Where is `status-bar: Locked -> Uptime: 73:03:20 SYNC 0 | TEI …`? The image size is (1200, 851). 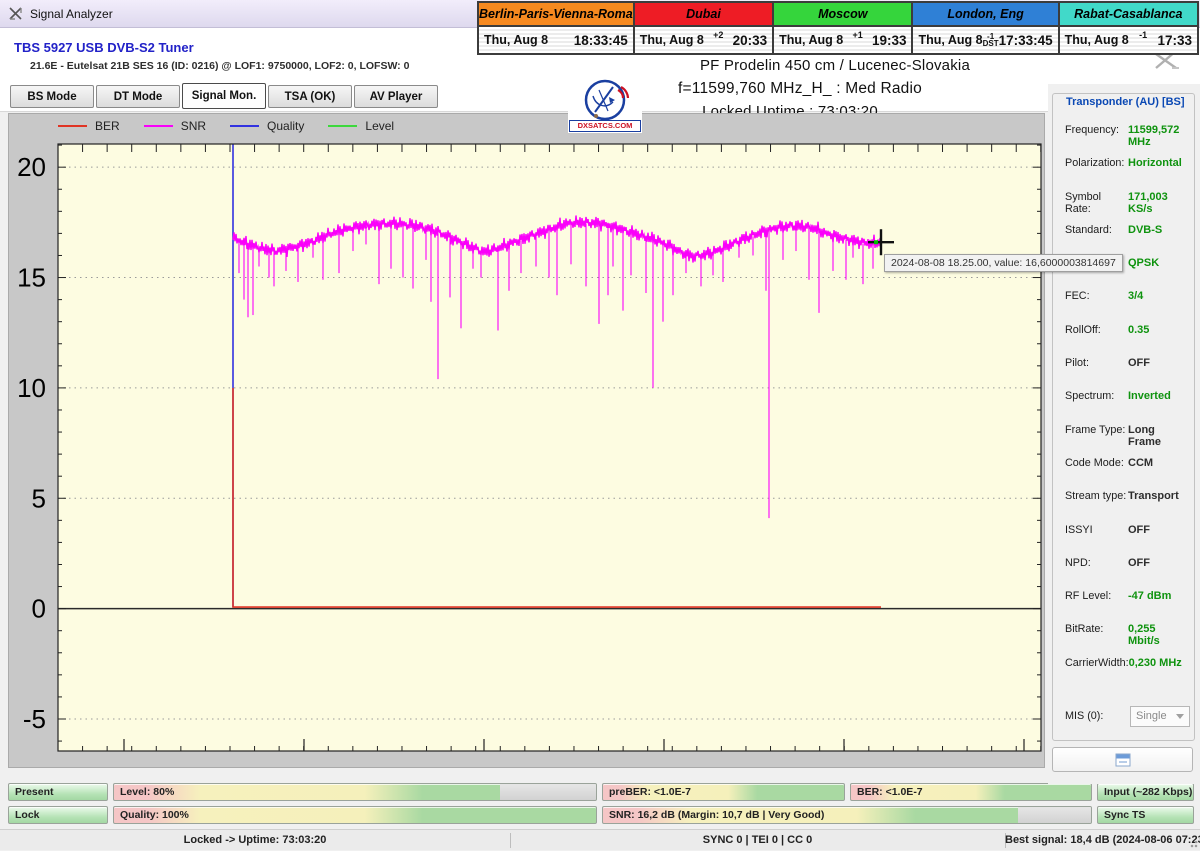 status-bar: Locked -> Uptime: 73:03:20 SYNC 0 | TEI … is located at coordinates (600, 839).